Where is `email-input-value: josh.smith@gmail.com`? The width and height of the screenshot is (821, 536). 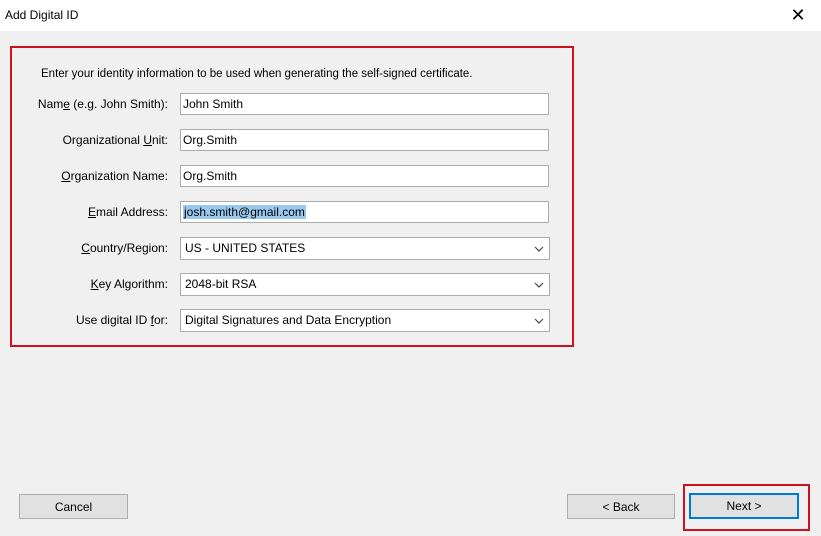 email-input-value: josh.smith@gmail.com is located at coordinates (244, 212).